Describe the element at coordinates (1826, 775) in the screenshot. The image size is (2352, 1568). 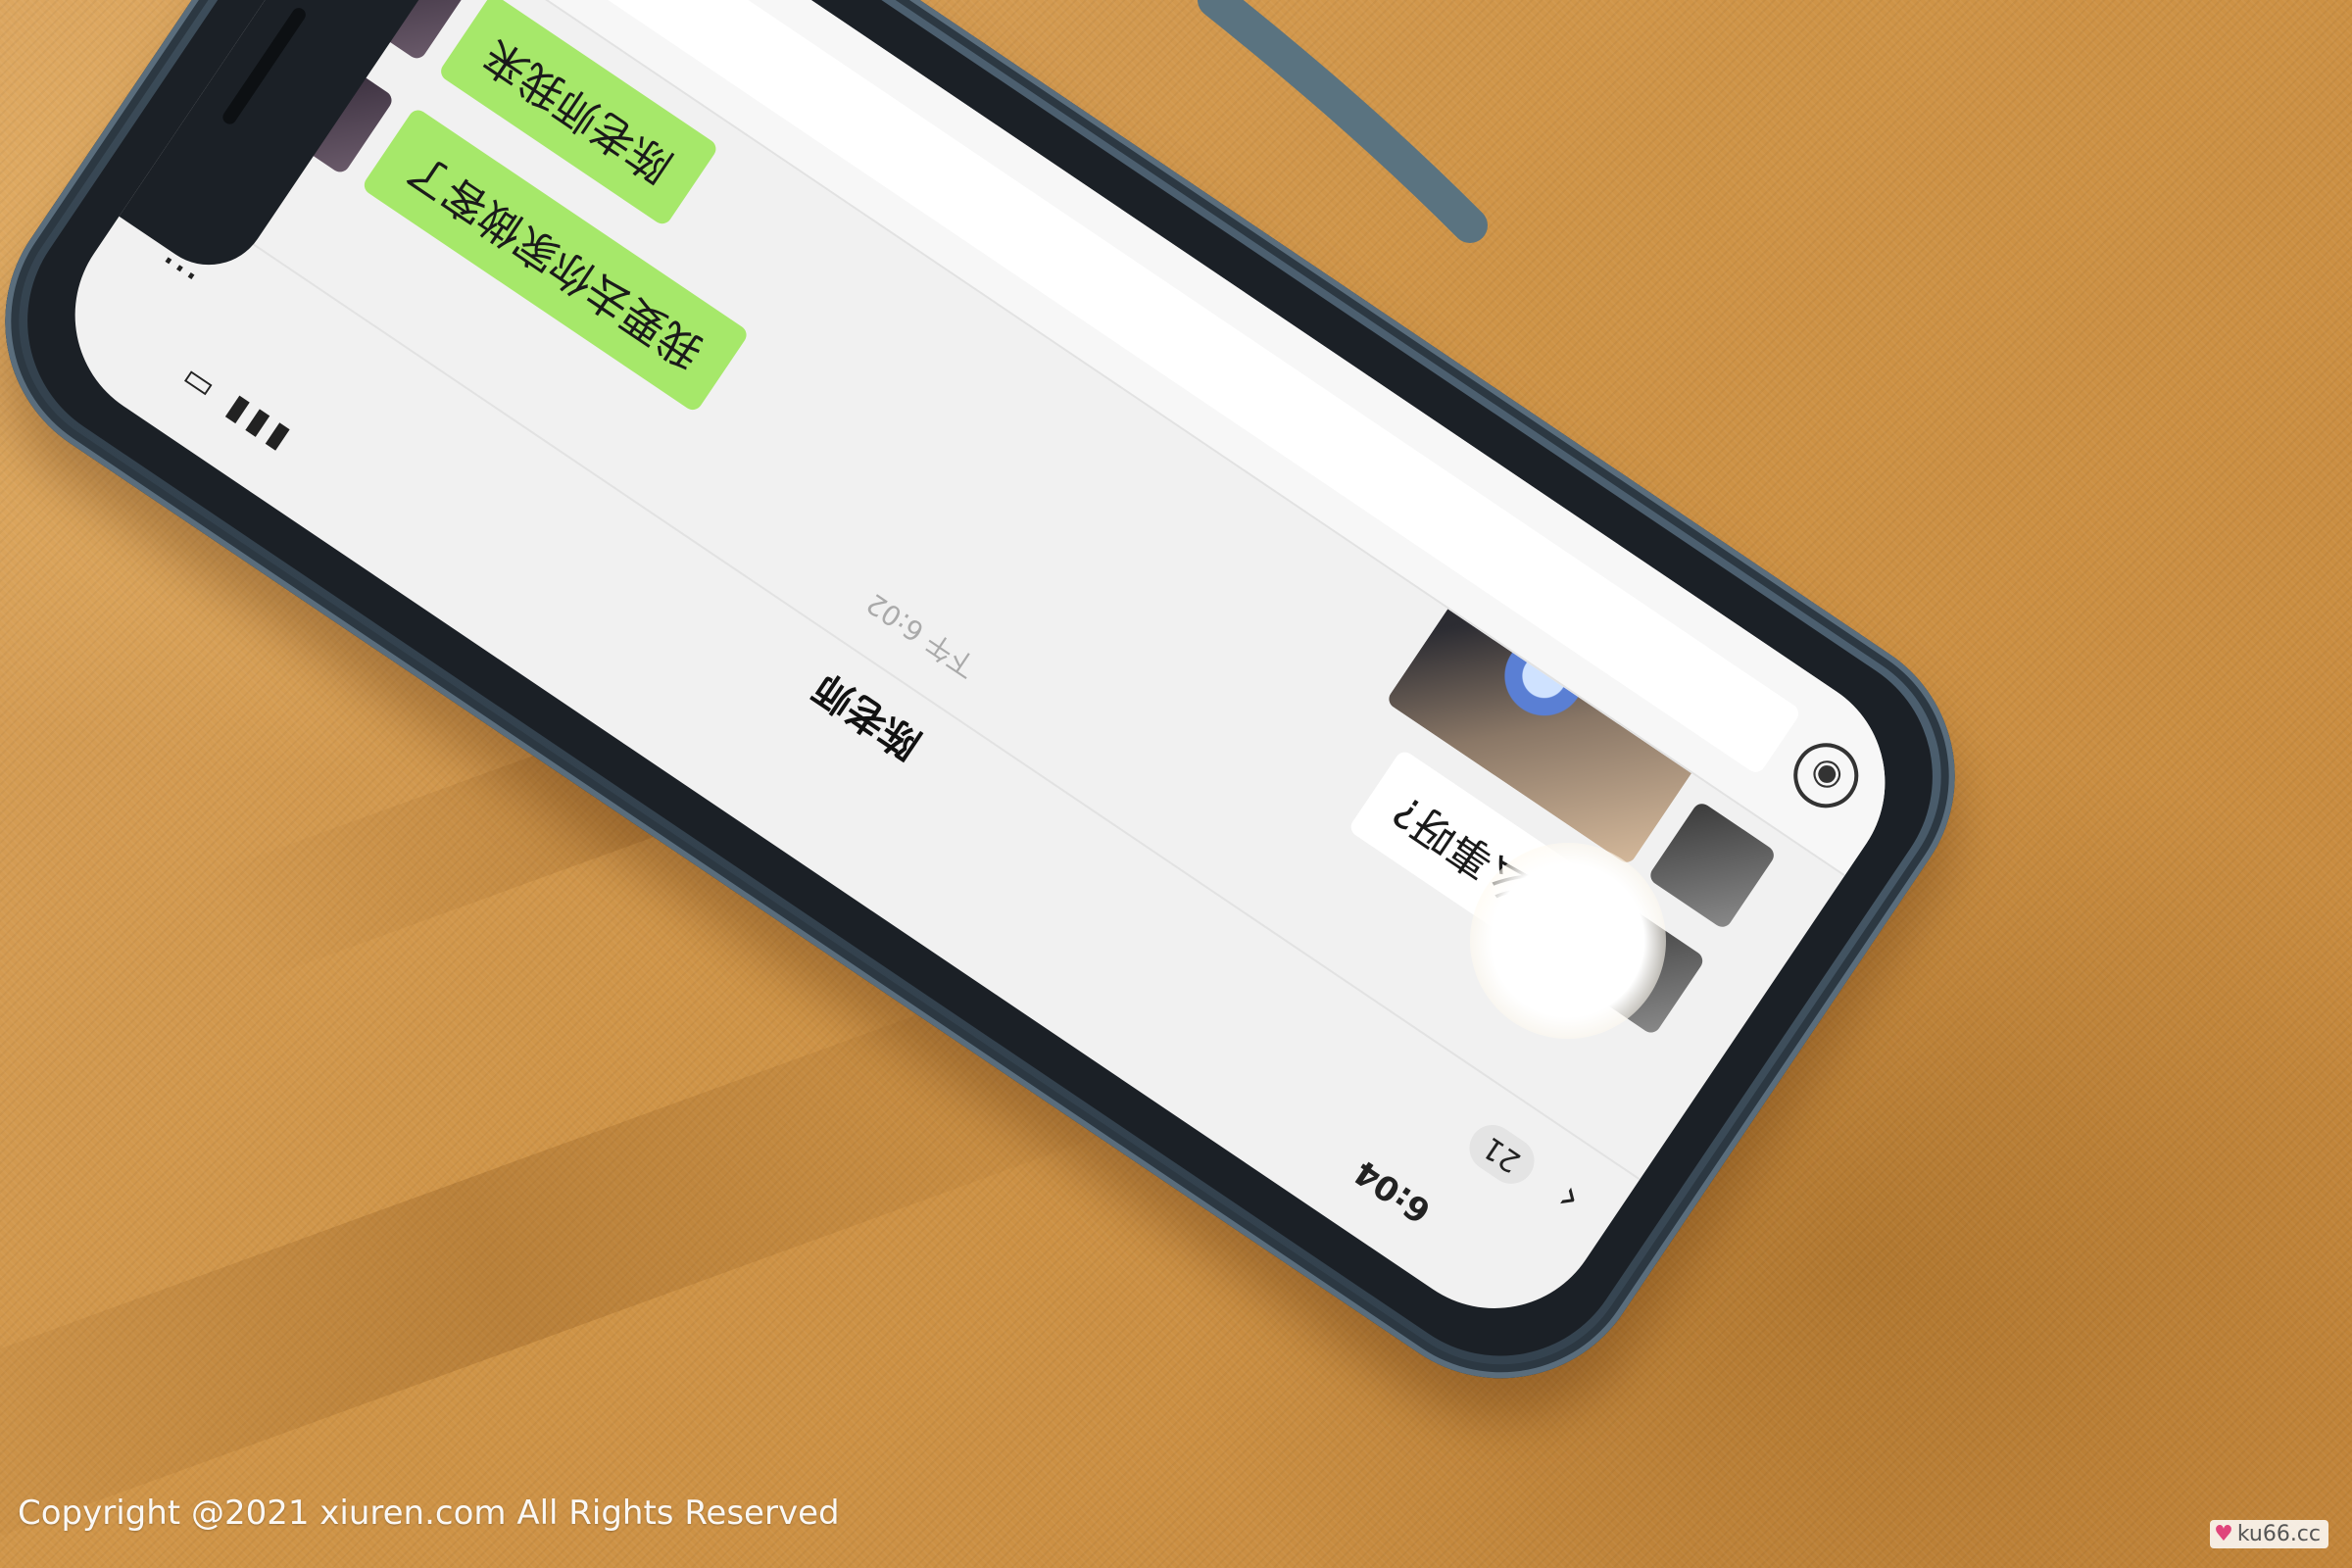
I see `voice-icon: ◉` at that location.